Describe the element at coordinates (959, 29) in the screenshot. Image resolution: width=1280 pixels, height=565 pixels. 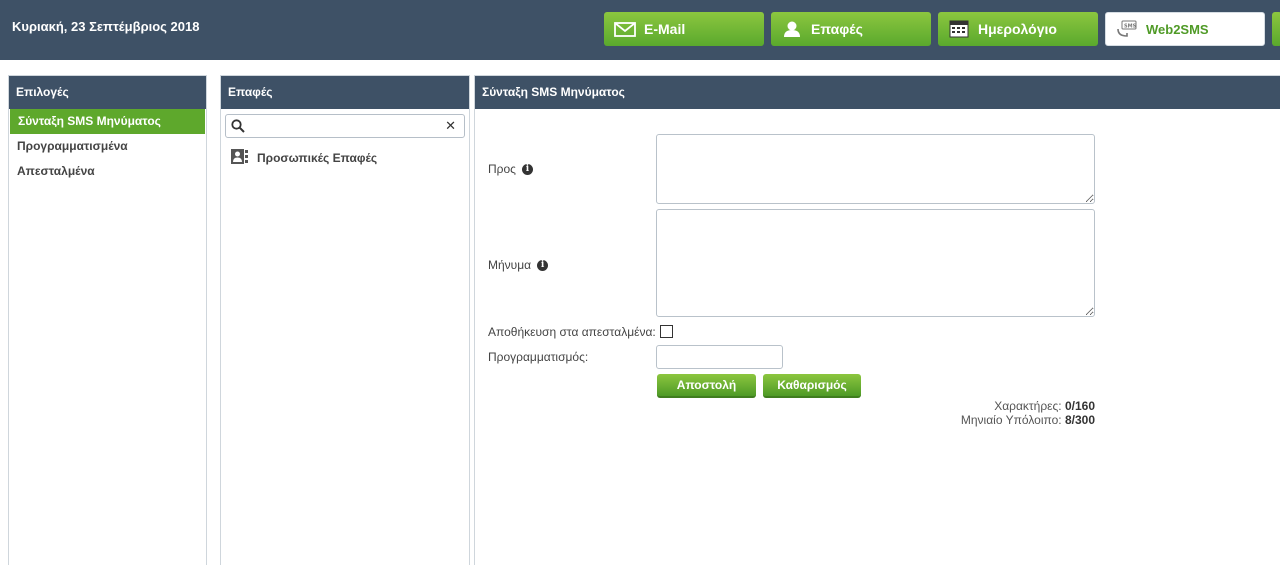
I see `calendar-icon` at that location.